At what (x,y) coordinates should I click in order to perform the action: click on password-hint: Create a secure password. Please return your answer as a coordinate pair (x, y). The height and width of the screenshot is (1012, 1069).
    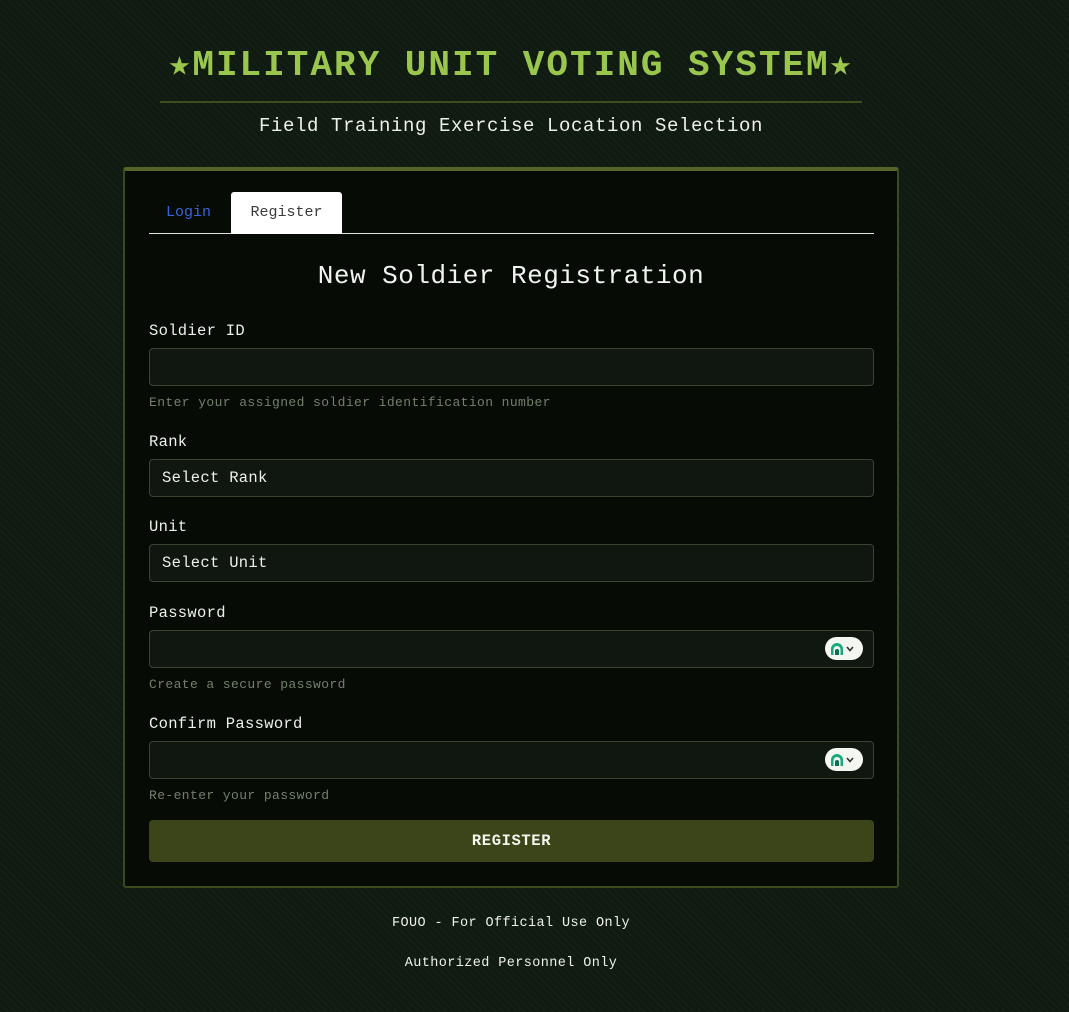
    Looking at the image, I should click on (247, 684).